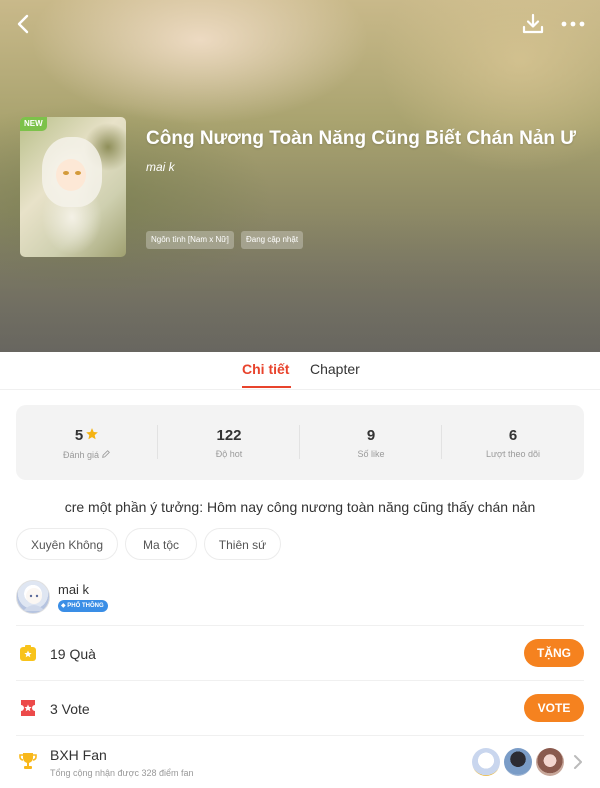  Describe the element at coordinates (87, 442) in the screenshot. I see `stat-rating: 5 Đánh giá` at that location.